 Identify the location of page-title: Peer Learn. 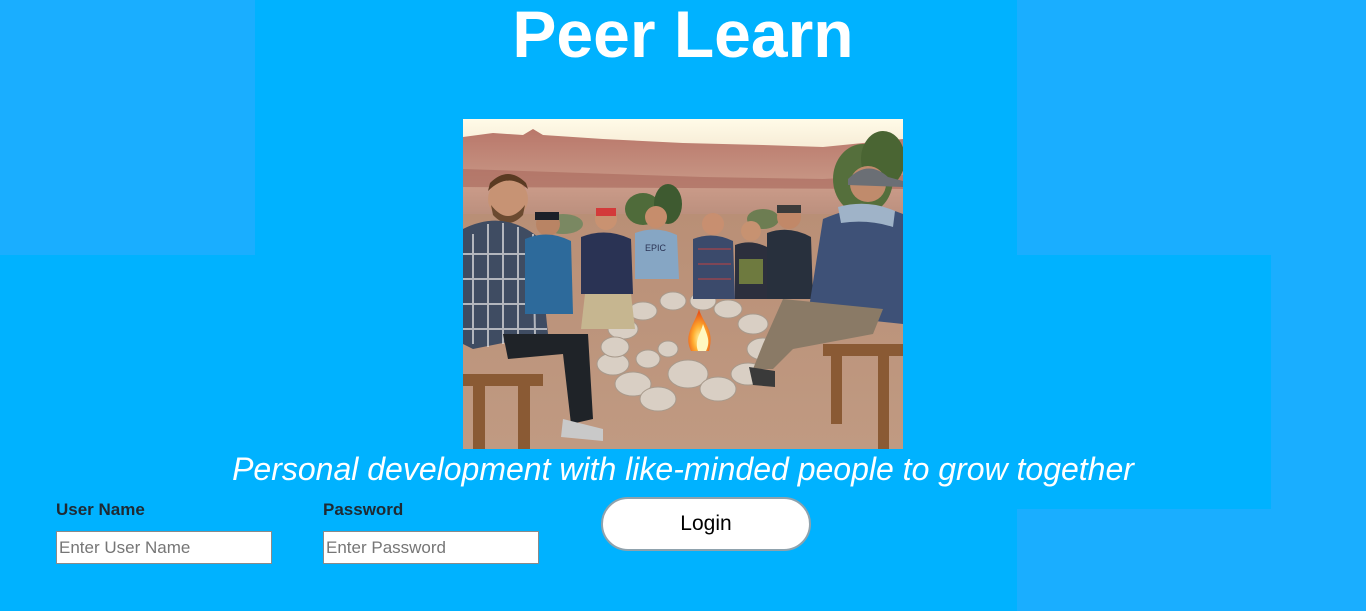
(683, 35).